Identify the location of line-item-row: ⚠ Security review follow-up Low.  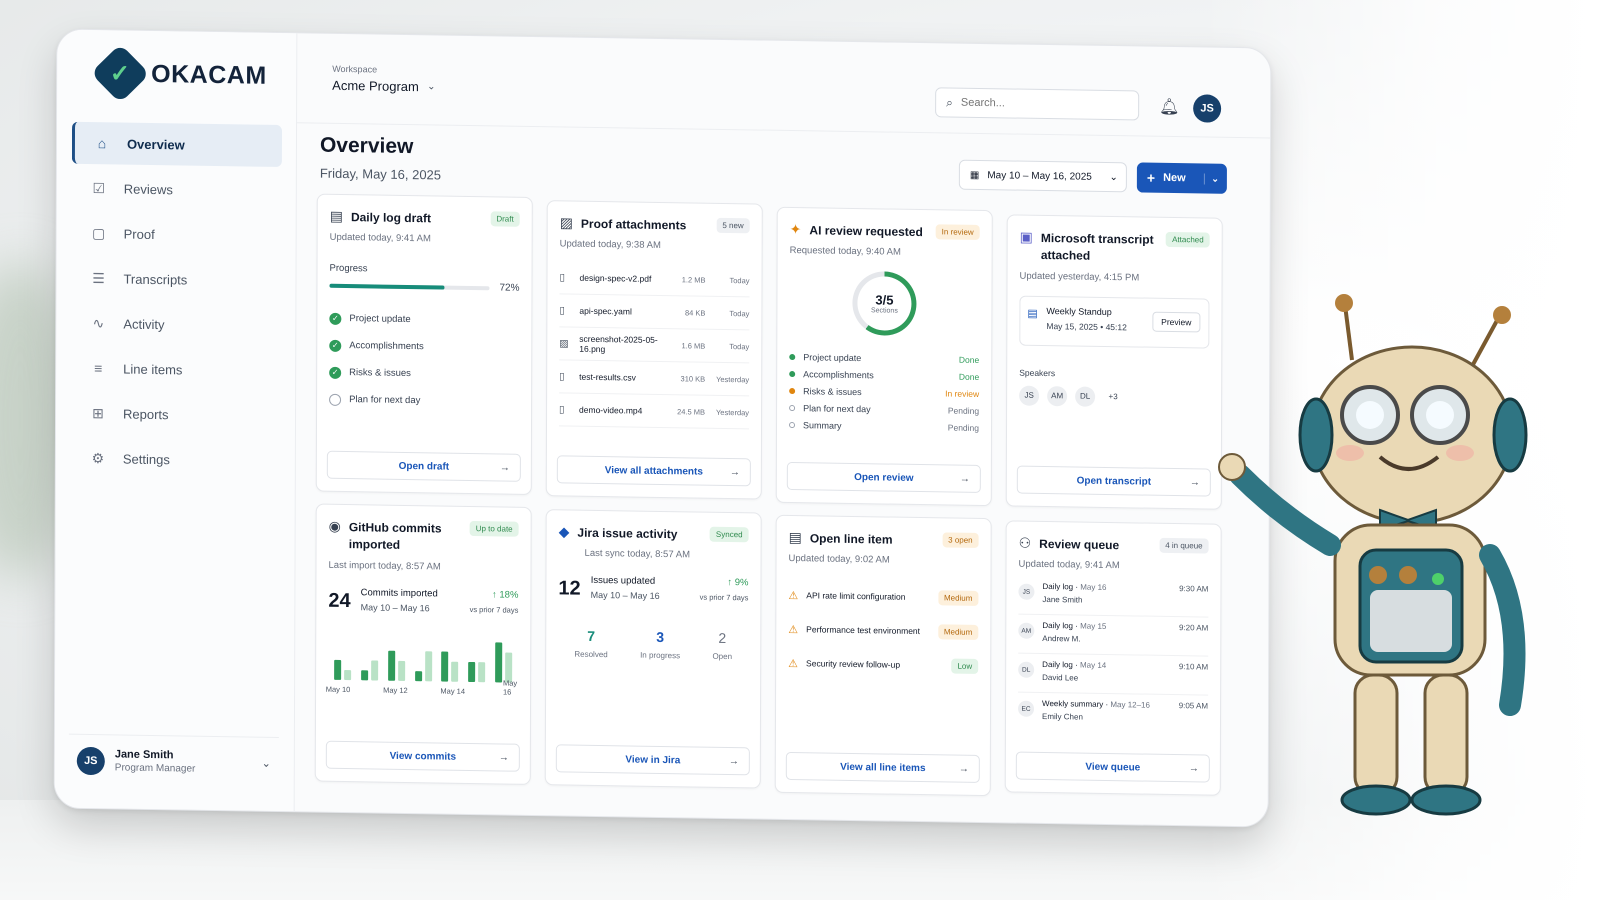
(883, 664).